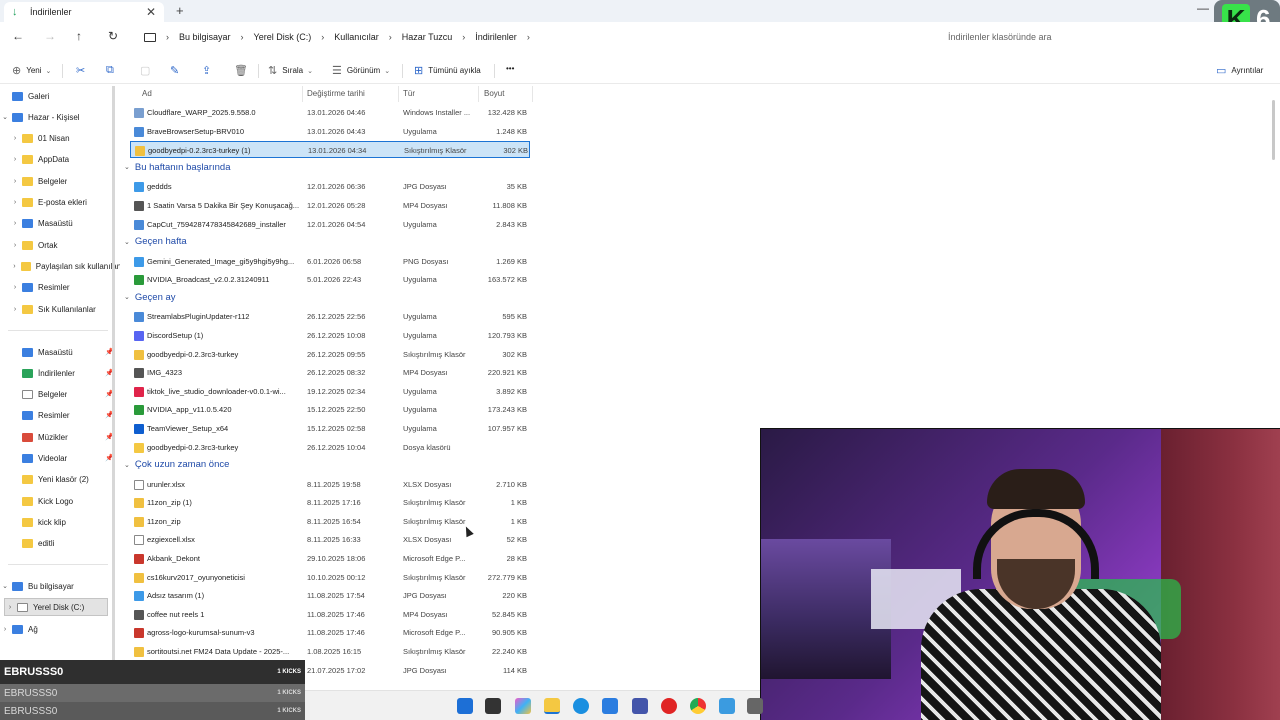 The width and height of the screenshot is (1280, 720). What do you see at coordinates (1076, 37) in the screenshot?
I see `search-input: İndirilenler klasöründe ara` at bounding box center [1076, 37].